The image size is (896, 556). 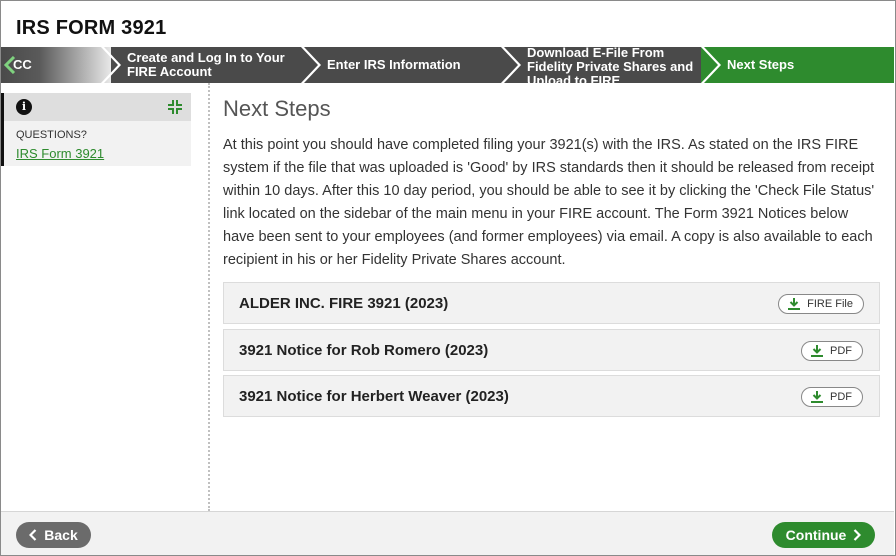 I want to click on document-row-notice-romero: 3921 Notice for Rob Romero (2023) PDF, so click(x=551, y=350).